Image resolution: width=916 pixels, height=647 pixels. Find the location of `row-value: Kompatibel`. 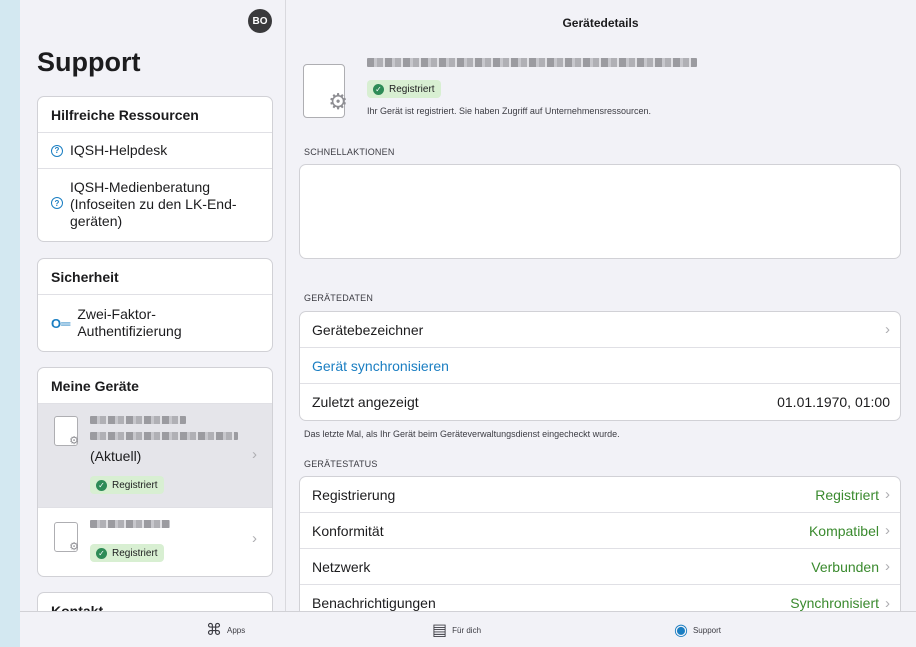

row-value: Kompatibel is located at coordinates (843, 530).